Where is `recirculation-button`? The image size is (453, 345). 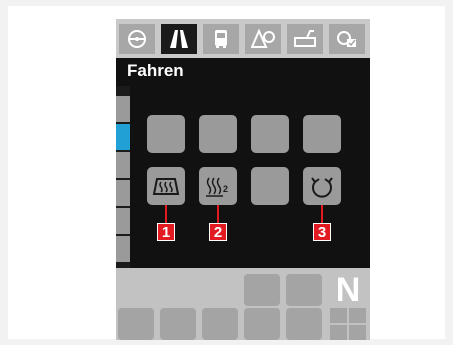
recirculation-button is located at coordinates (322, 186).